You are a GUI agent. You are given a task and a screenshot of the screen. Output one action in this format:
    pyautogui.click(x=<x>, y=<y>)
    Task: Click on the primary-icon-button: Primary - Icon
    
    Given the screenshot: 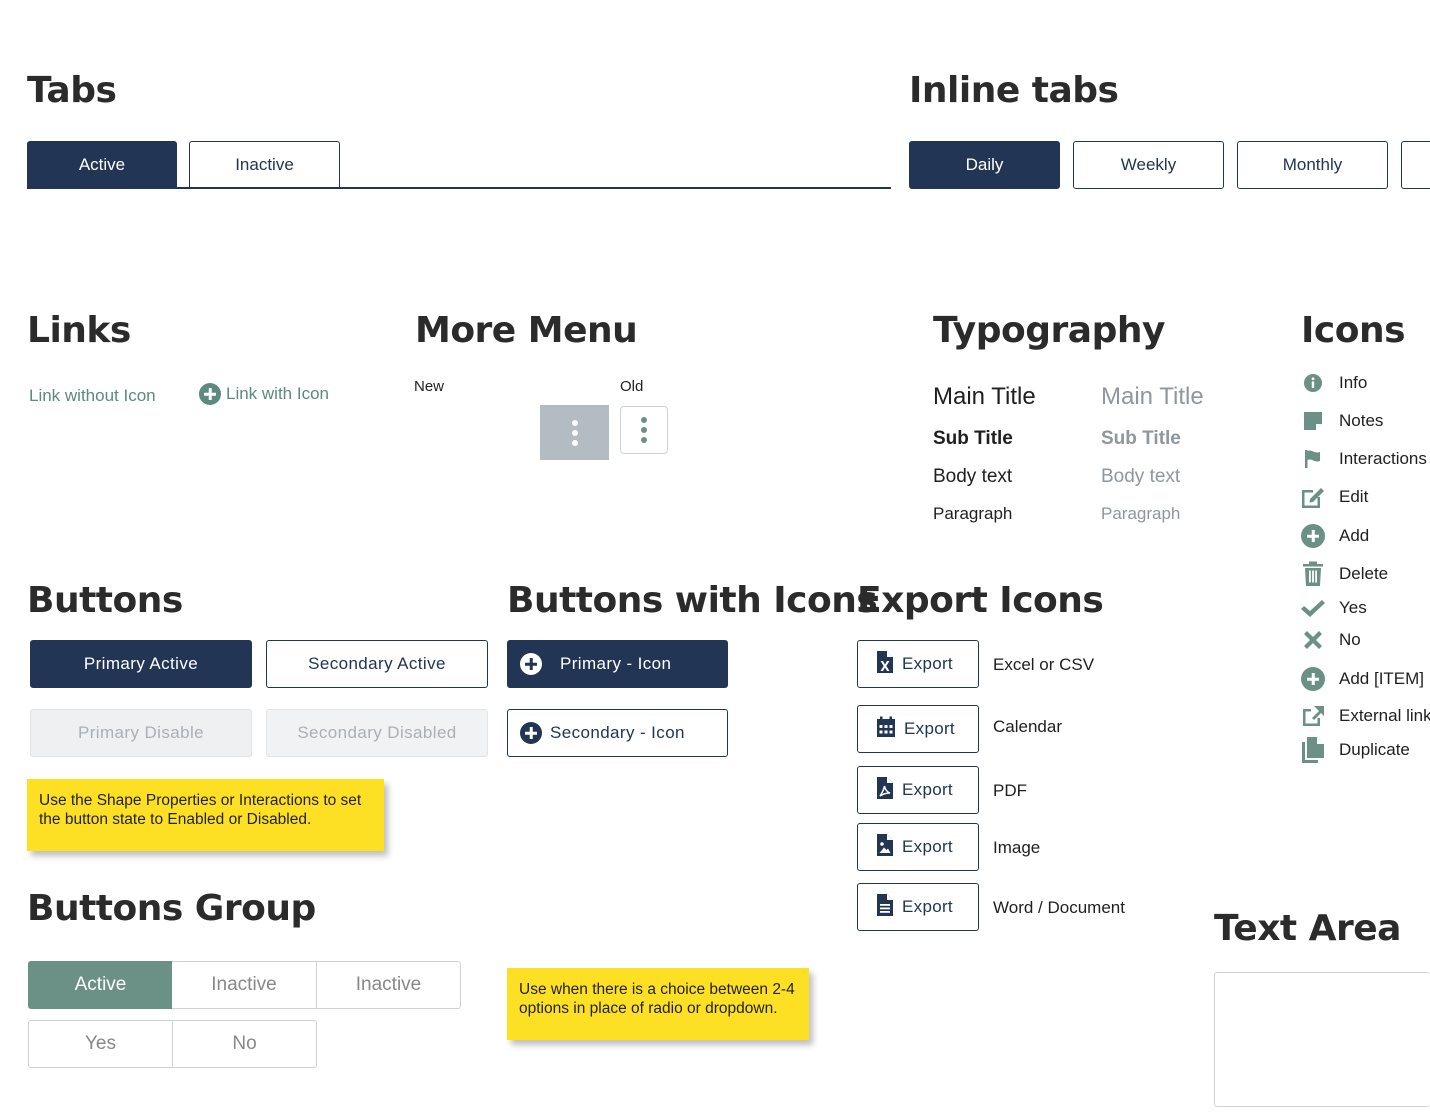 What is the action you would take?
    pyautogui.click(x=617, y=664)
    